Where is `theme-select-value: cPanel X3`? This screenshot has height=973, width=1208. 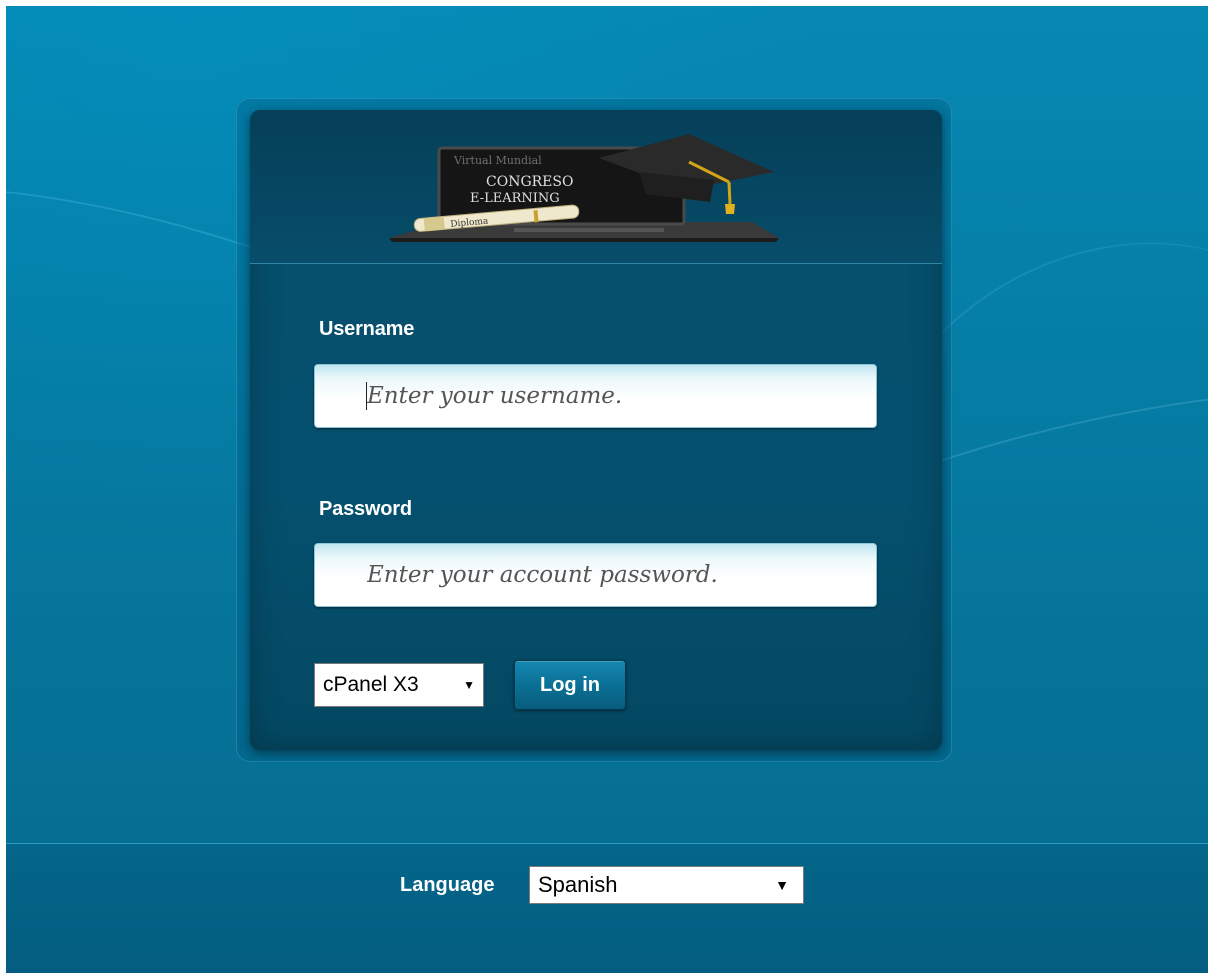
theme-select-value: cPanel X3 is located at coordinates (371, 684).